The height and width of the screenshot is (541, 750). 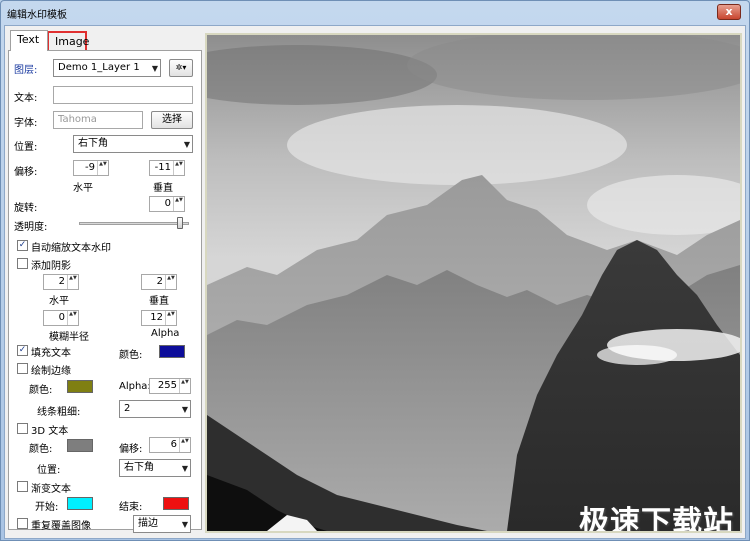 I want to click on repeat-mode-select: 描边 ▼, so click(x=162, y=524).